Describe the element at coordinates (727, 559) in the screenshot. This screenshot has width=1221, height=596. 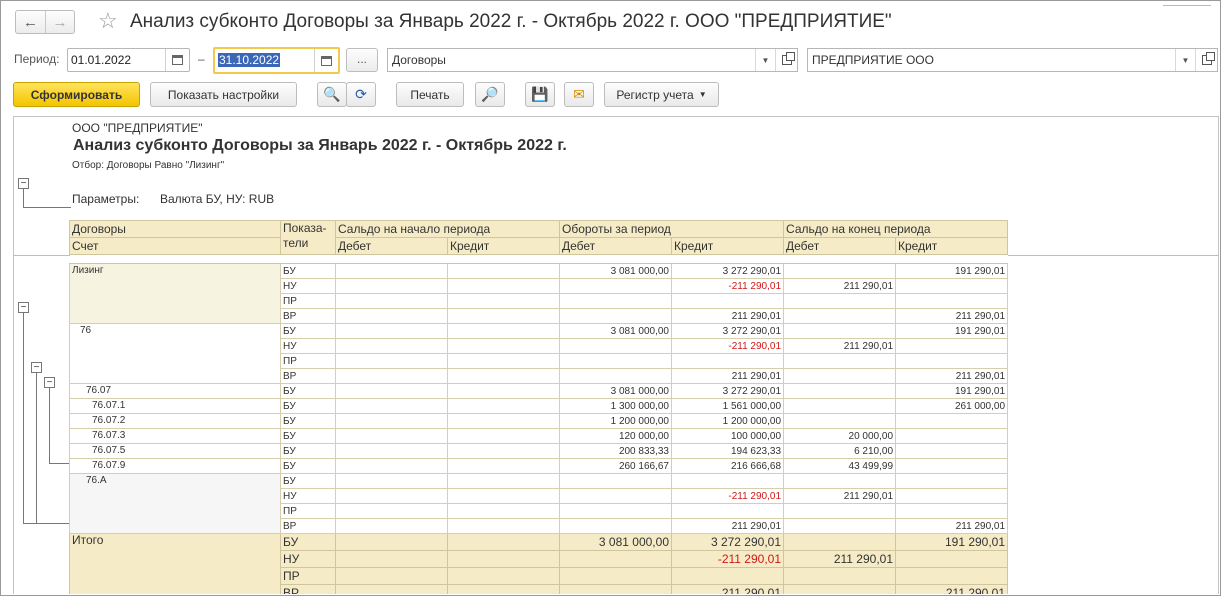
I see `total-turnover-credit-cell: -211 290,01` at that location.